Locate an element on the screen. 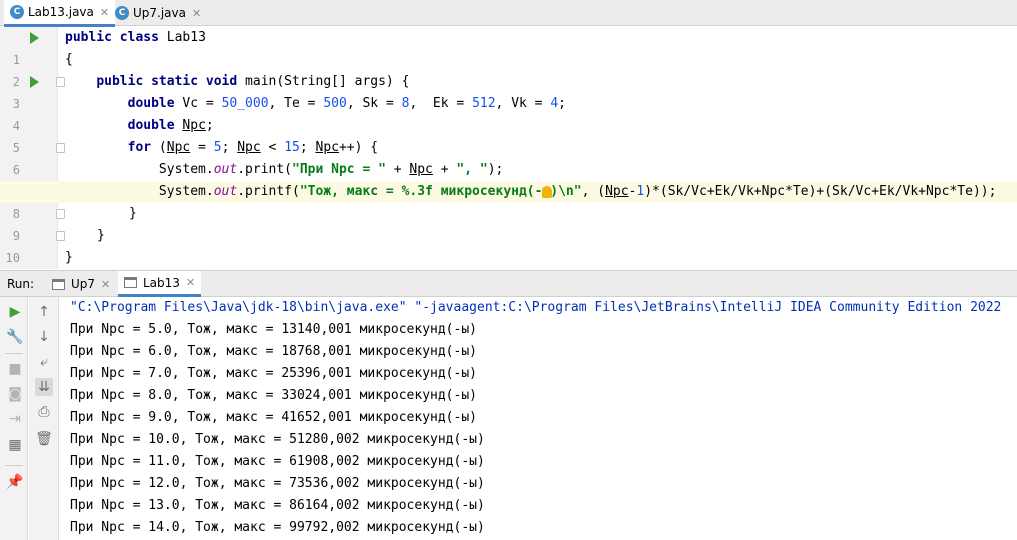 The width and height of the screenshot is (1017, 540). camera-icon: ◙ is located at coordinates (15, 394).